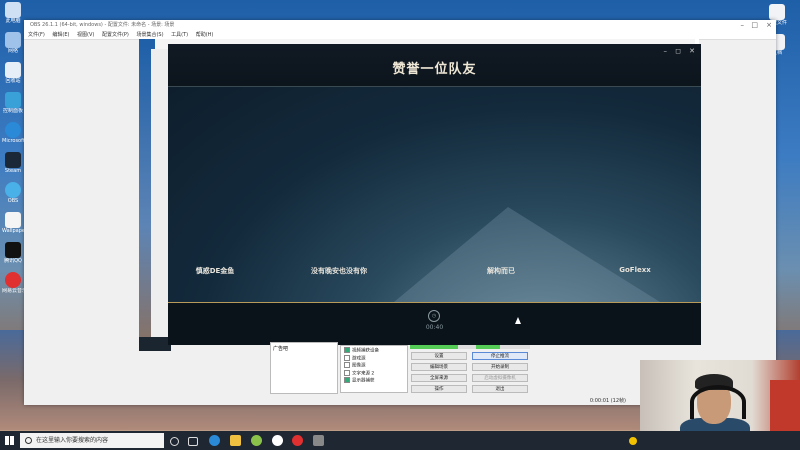 The image size is (800, 450). Describe the element at coordinates (500, 367) in the screenshot. I see `start-record-button: 开始录制` at that location.